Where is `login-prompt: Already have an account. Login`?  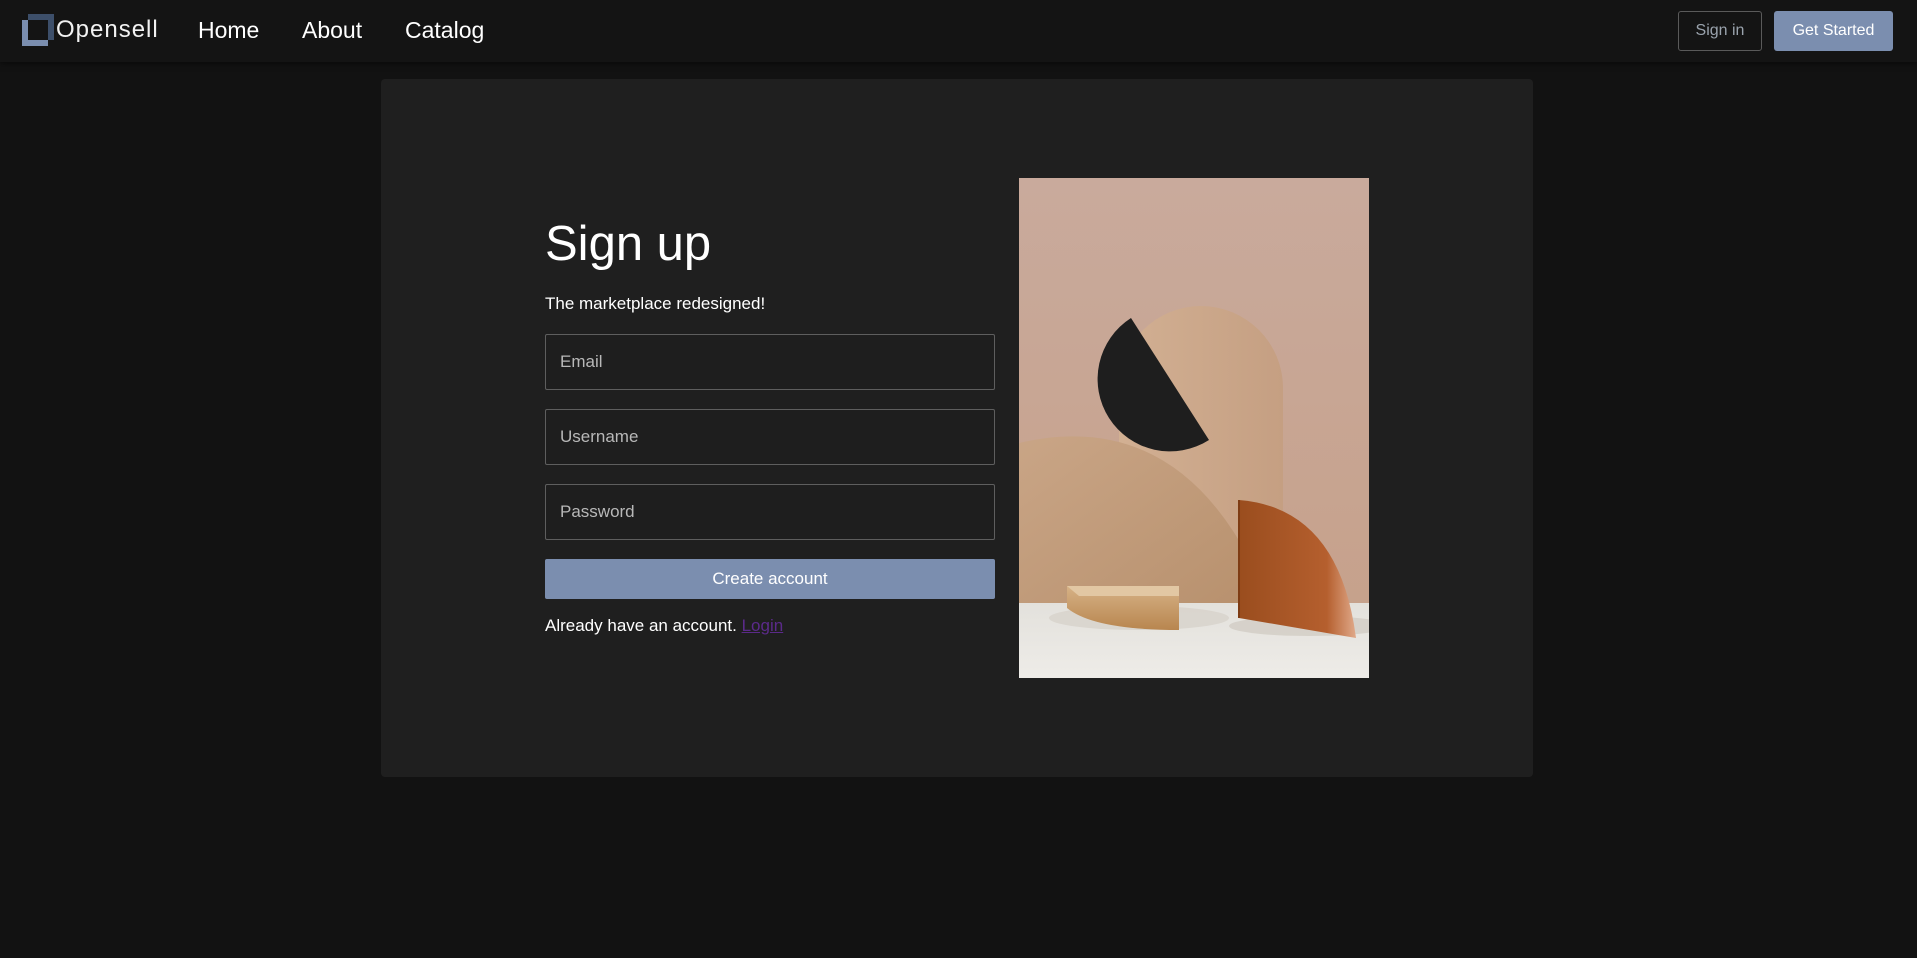 login-prompt: Already have an account. Login is located at coordinates (664, 626).